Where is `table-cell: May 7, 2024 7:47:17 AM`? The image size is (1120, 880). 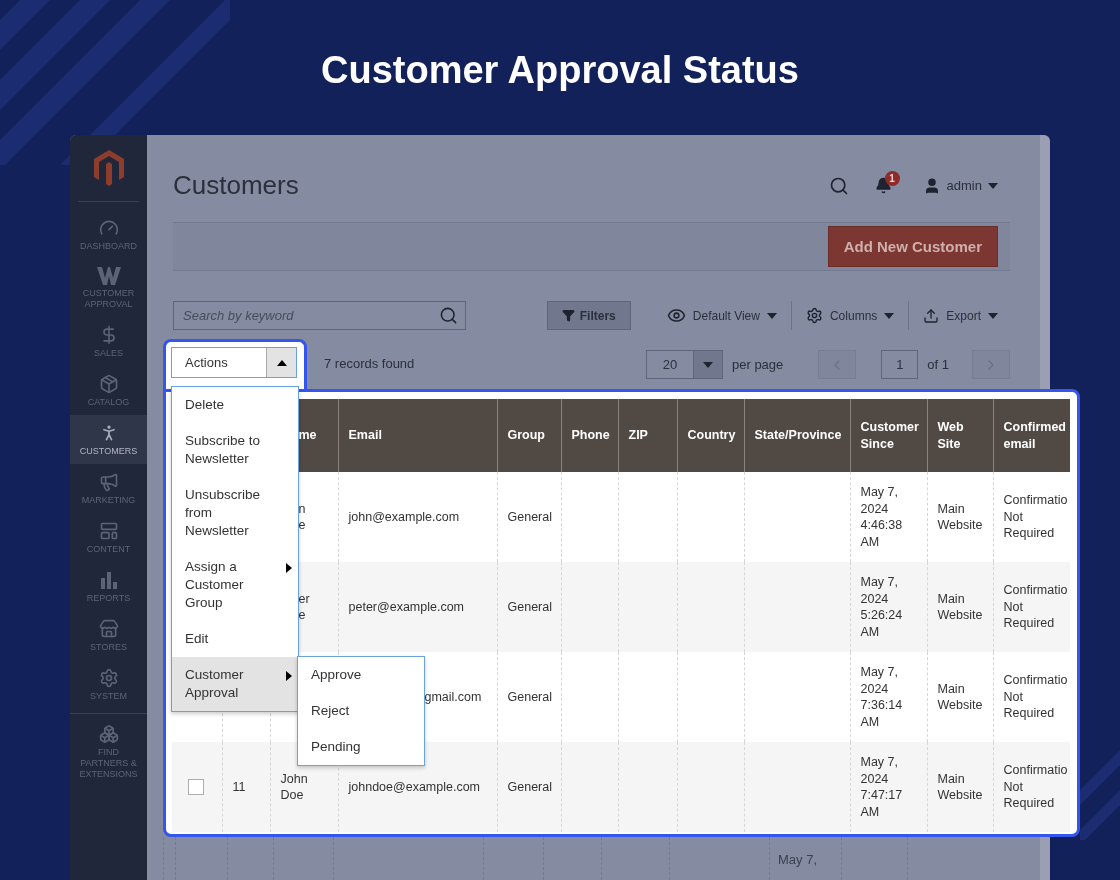
table-cell: May 7, 2024 7:47:17 AM is located at coordinates (888, 787).